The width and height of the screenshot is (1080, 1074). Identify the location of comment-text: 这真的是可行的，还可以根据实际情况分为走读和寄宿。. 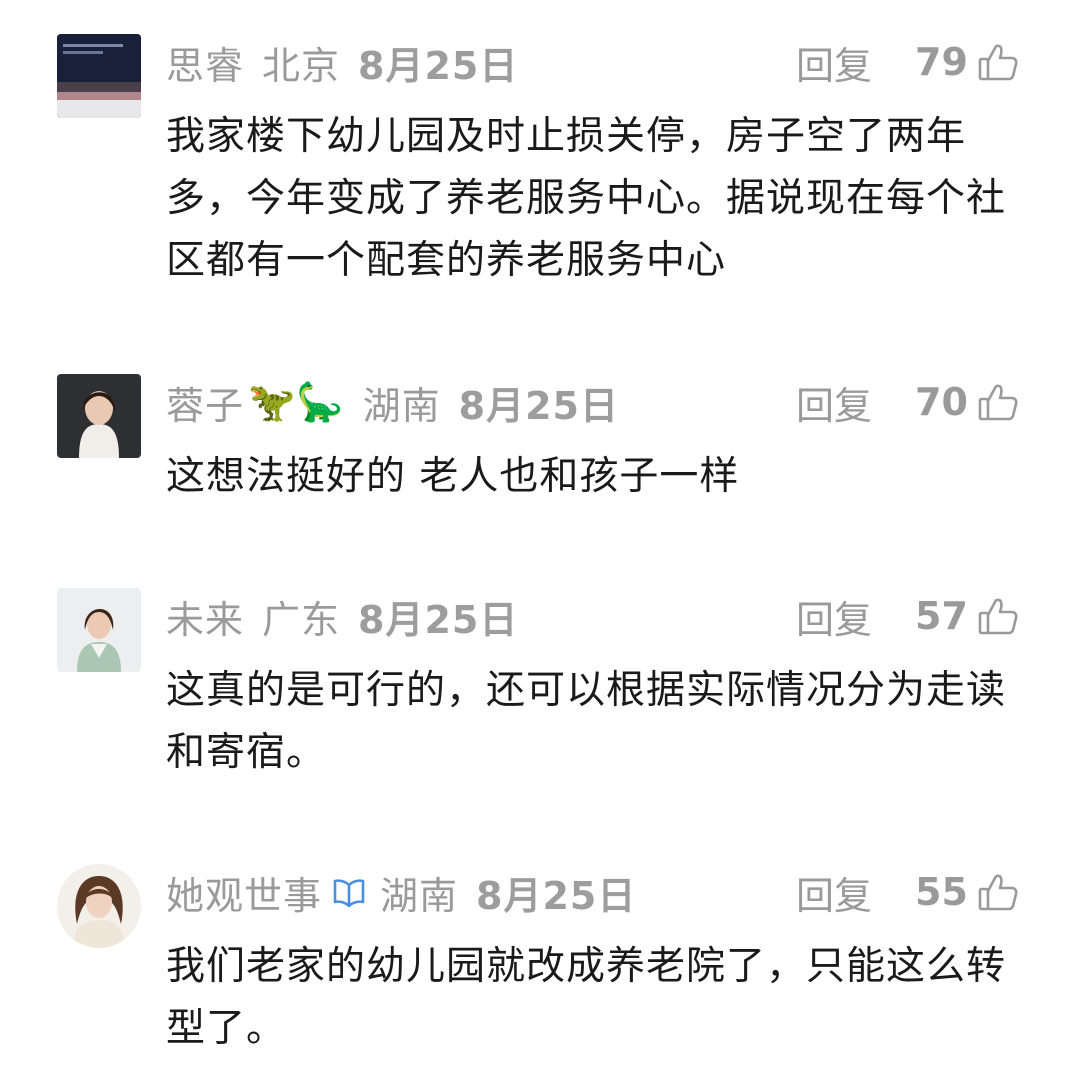
(586, 721).